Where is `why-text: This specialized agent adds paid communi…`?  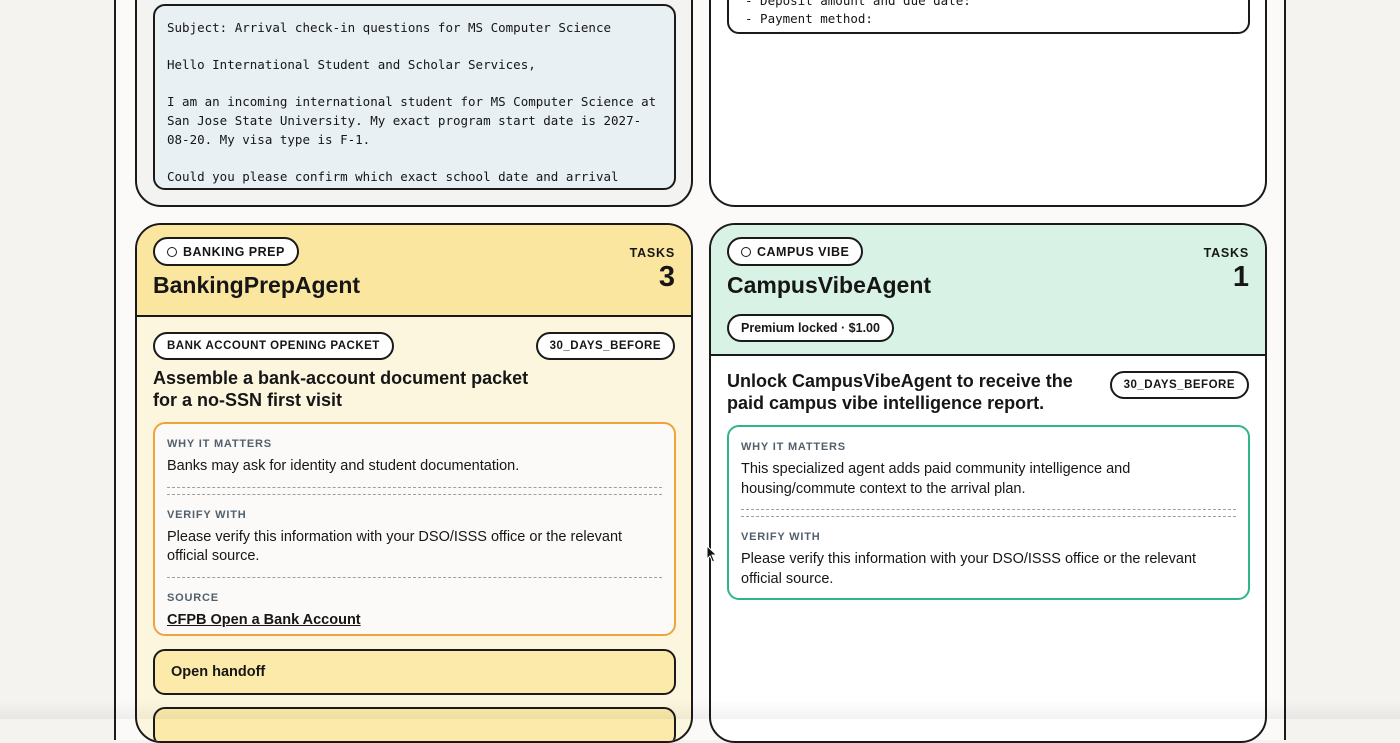
why-text: This specialized agent adds paid communi… is located at coordinates (936, 479).